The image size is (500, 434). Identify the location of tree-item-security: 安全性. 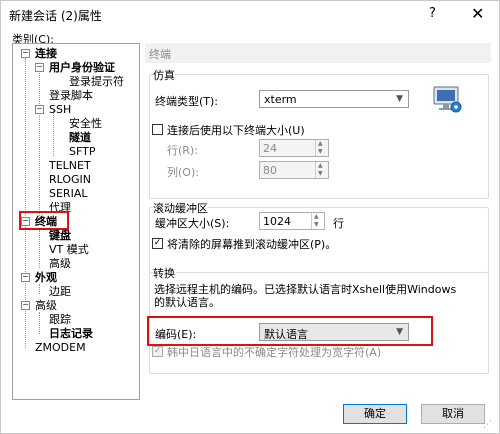
(85, 123).